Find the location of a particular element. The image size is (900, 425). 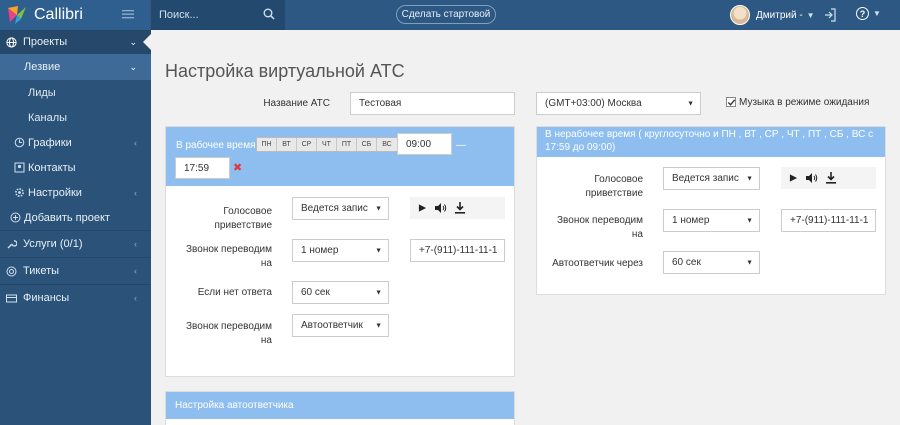

app-name: Callibri is located at coordinates (58, 14).